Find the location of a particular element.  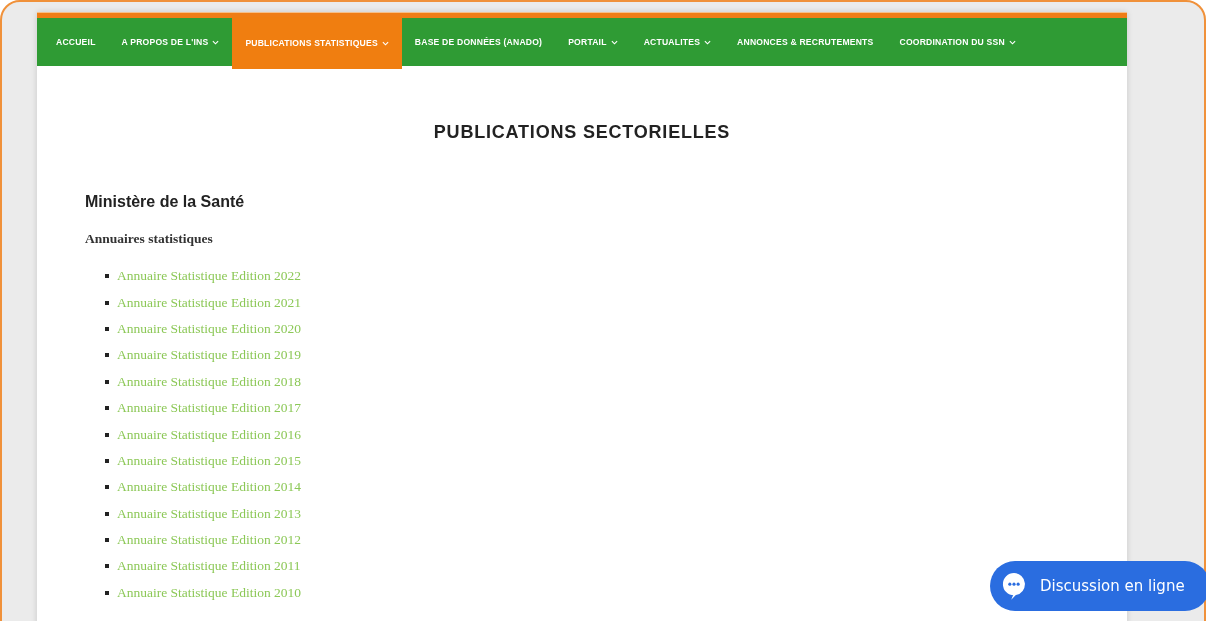

nav-tab: BASE DE DONNÉES (ANADO) is located at coordinates (478, 42).